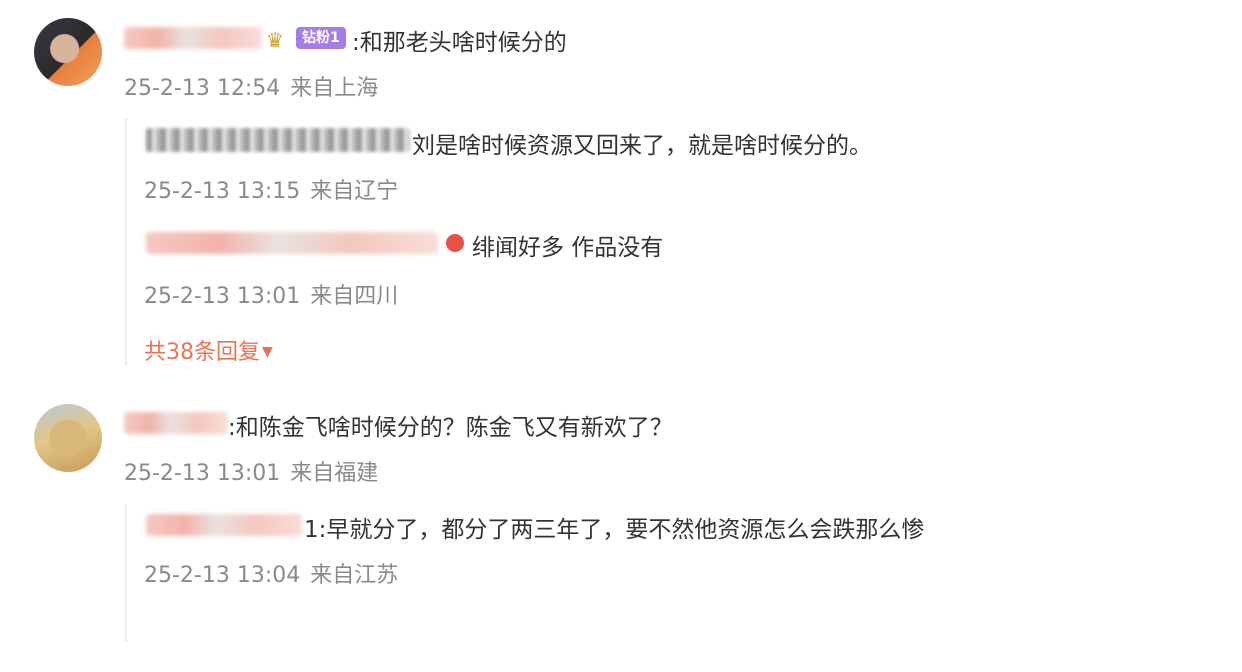  Describe the element at coordinates (275, 40) in the screenshot. I see `crown-icon: ♛` at that location.